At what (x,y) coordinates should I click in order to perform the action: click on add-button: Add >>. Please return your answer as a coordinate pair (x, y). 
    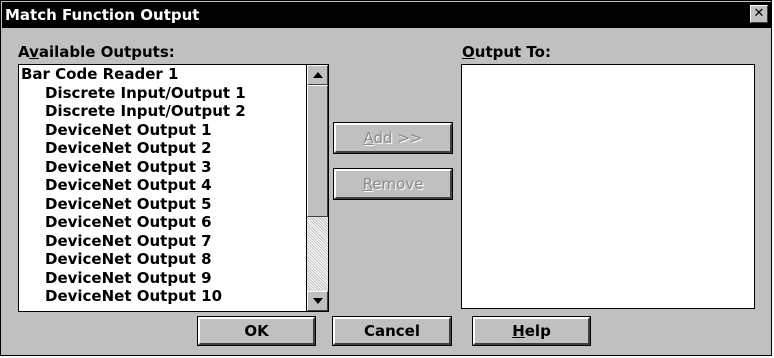
    Looking at the image, I should click on (393, 138).